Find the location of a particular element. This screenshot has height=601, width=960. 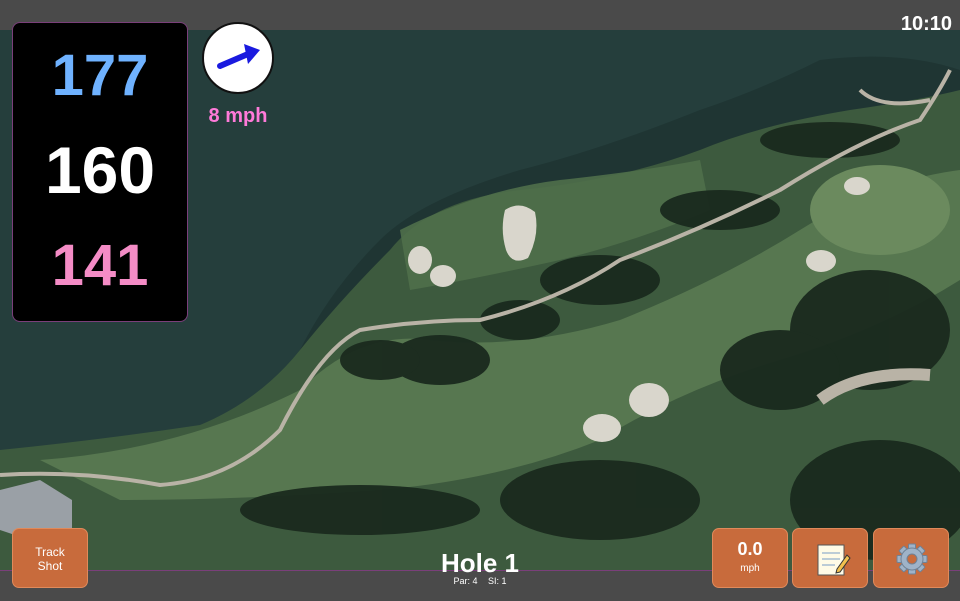

wind-arrow-icon is located at coordinates (238, 56).